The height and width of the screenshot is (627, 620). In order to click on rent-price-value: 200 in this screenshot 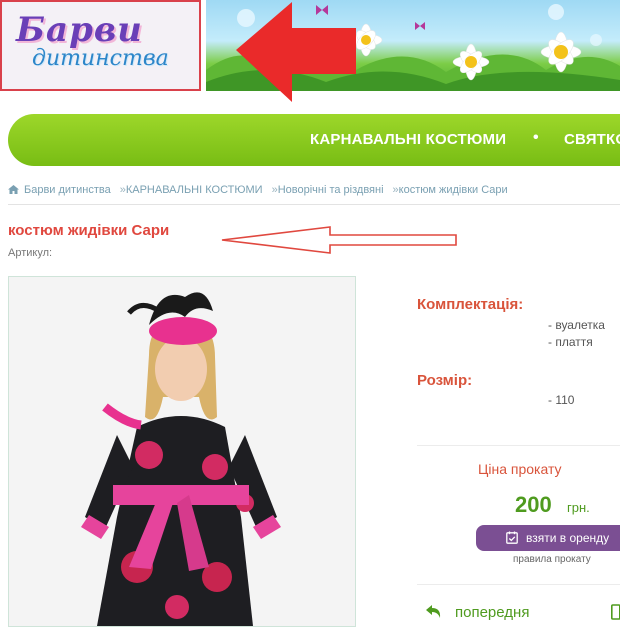, I will do `click(533, 504)`.